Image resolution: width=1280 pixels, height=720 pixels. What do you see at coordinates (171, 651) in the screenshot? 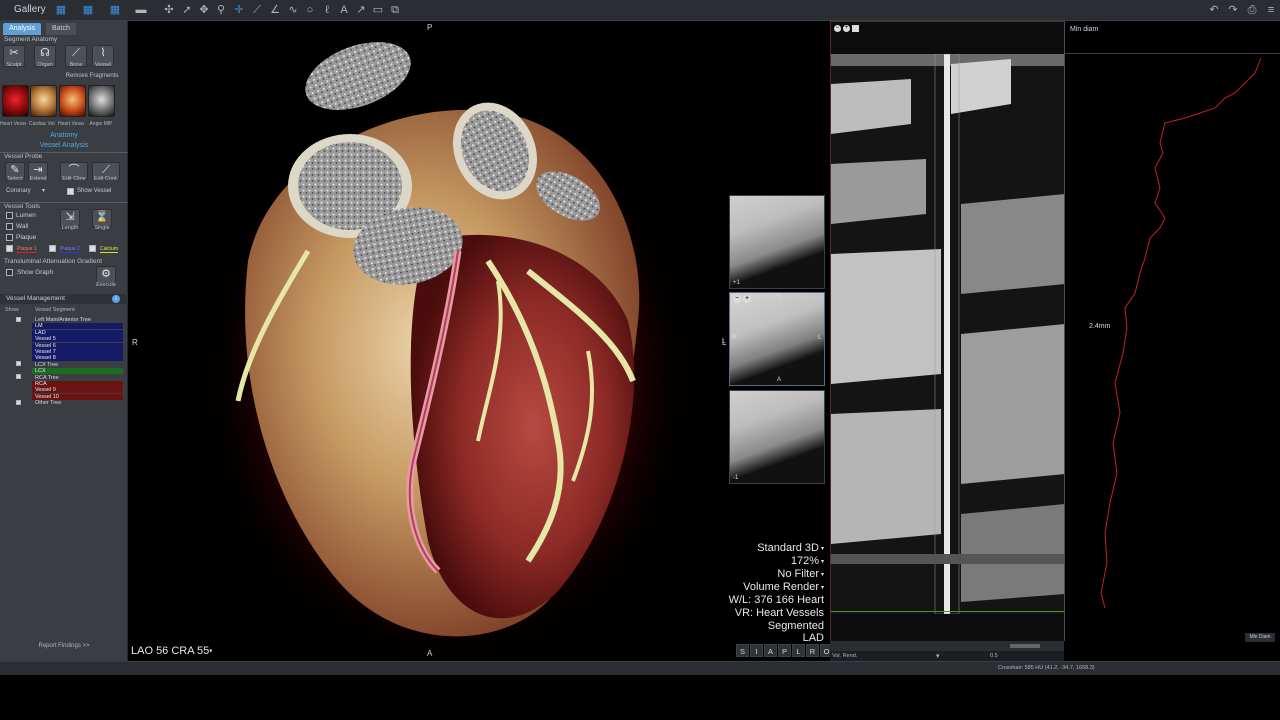
I see `view-angle-label: LAO 56 CRA 55▾` at bounding box center [171, 651].